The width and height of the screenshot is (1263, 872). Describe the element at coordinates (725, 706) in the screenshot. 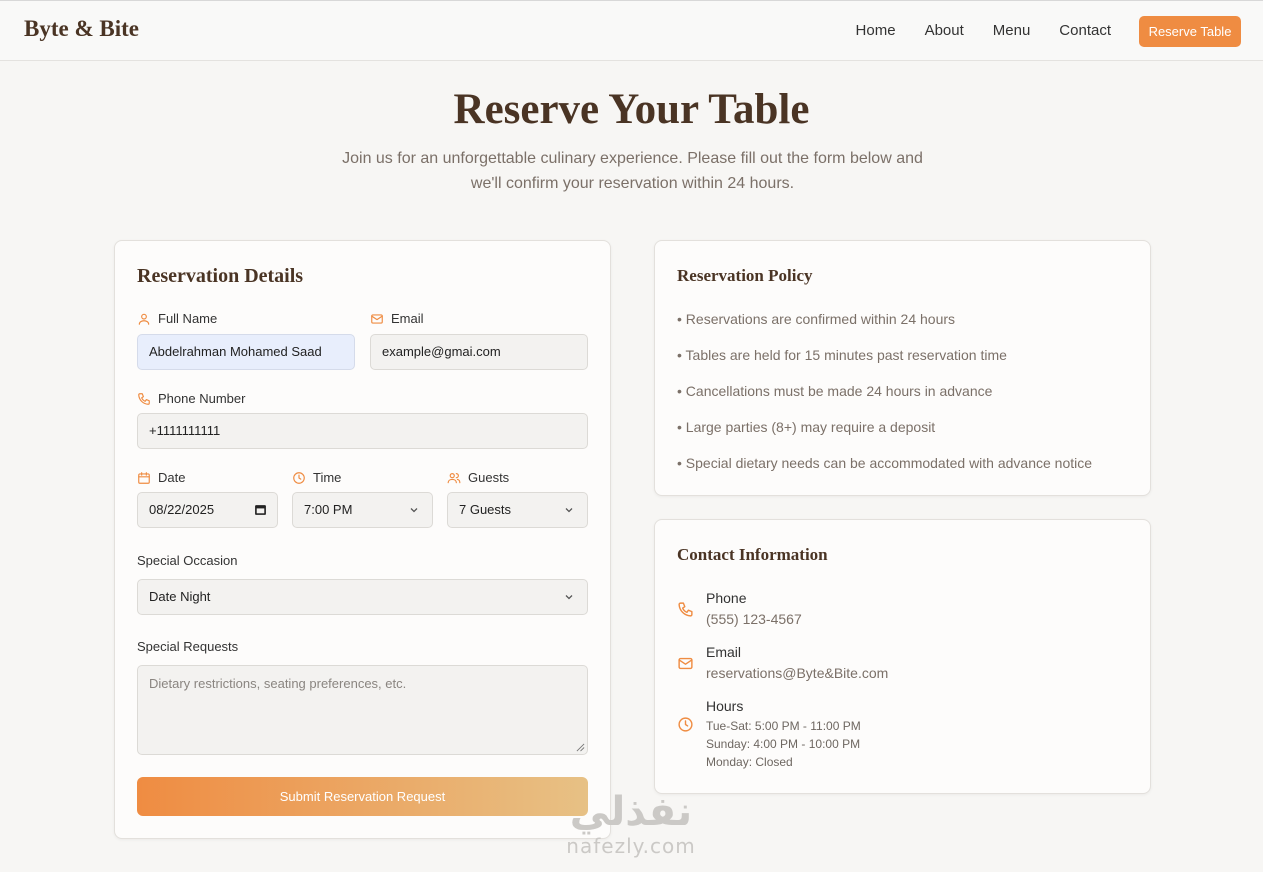

I see `contact-hours-label: Hours` at that location.